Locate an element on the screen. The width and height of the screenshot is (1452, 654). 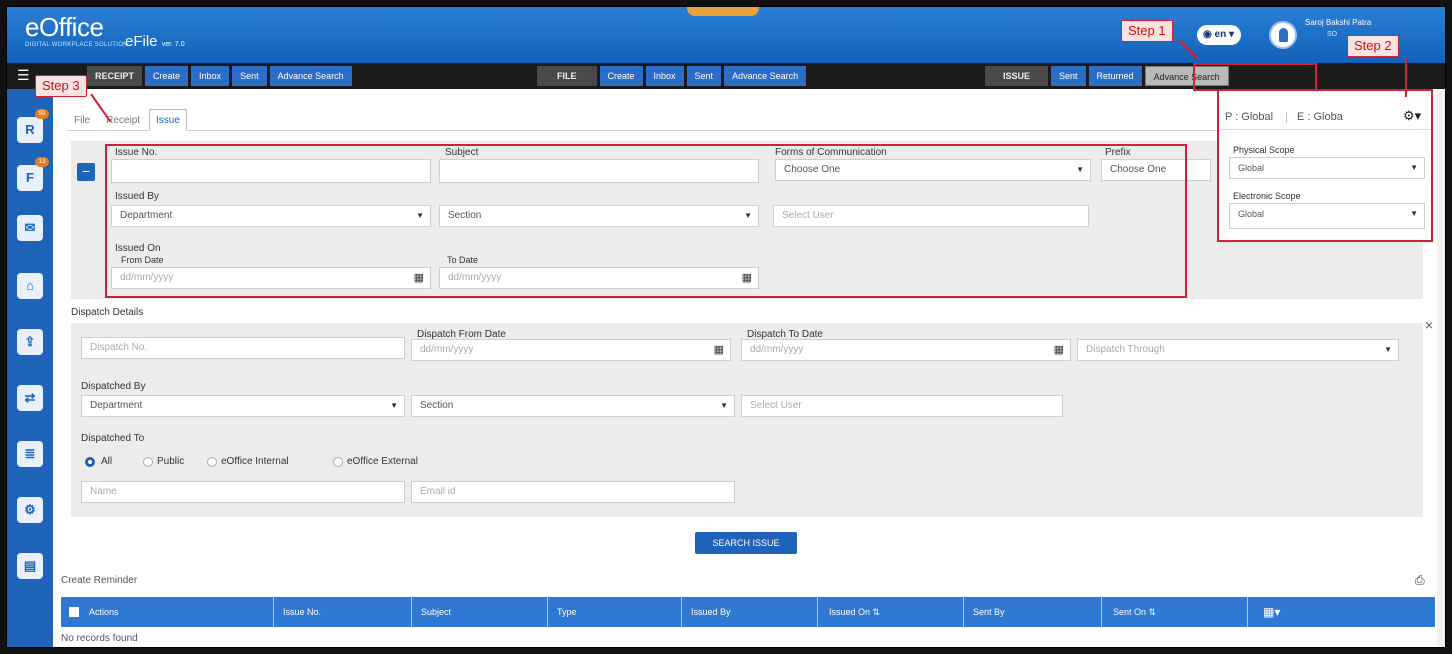
globe-icon: ◉ is located at coordinates (1209, 34).